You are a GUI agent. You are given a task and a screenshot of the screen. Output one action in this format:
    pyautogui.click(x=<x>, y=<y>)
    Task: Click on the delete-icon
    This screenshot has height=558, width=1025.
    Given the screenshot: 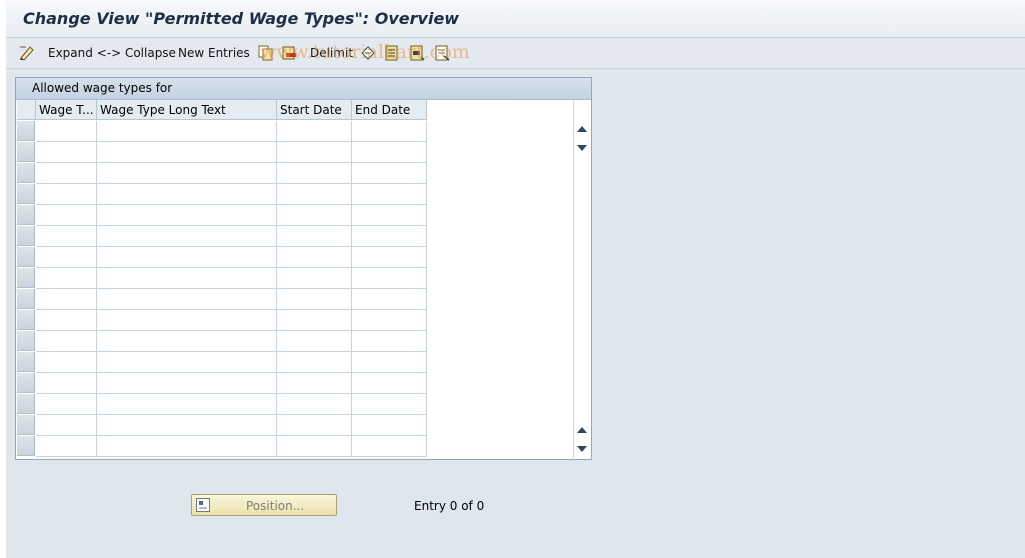 What is the action you would take?
    pyautogui.click(x=290, y=53)
    